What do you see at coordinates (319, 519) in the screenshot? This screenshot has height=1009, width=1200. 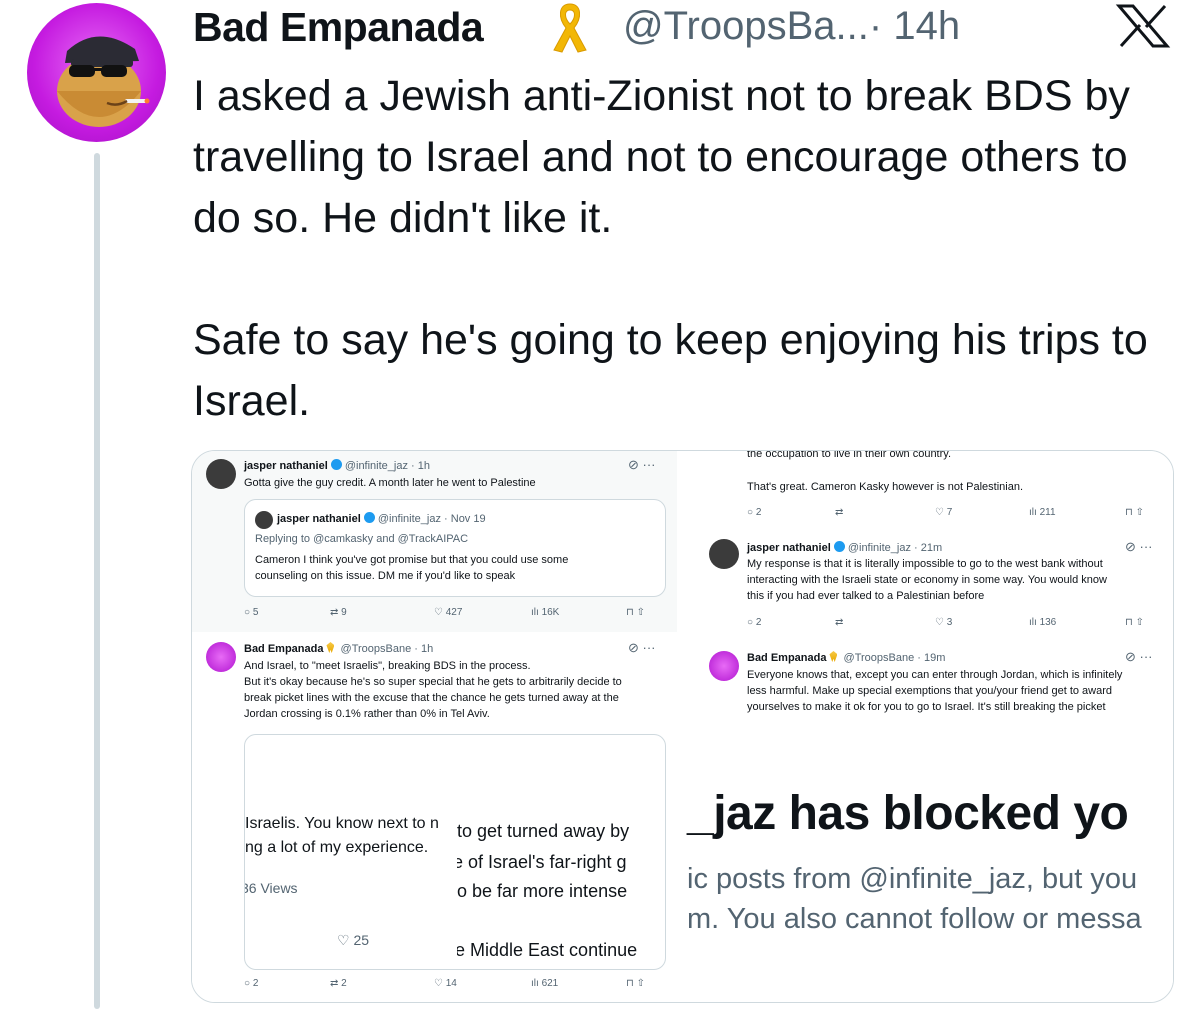 I see `quote-author: jasper nathaniel` at bounding box center [319, 519].